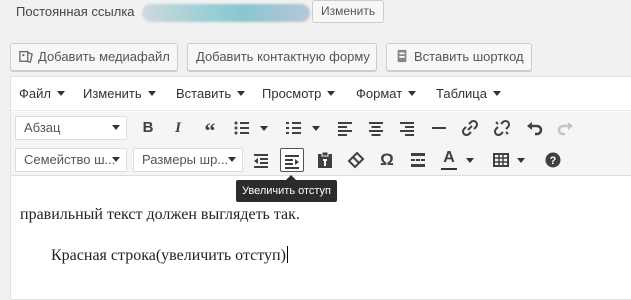  Describe the element at coordinates (325, 160) in the screenshot. I see `paste-as-text-icon` at that location.